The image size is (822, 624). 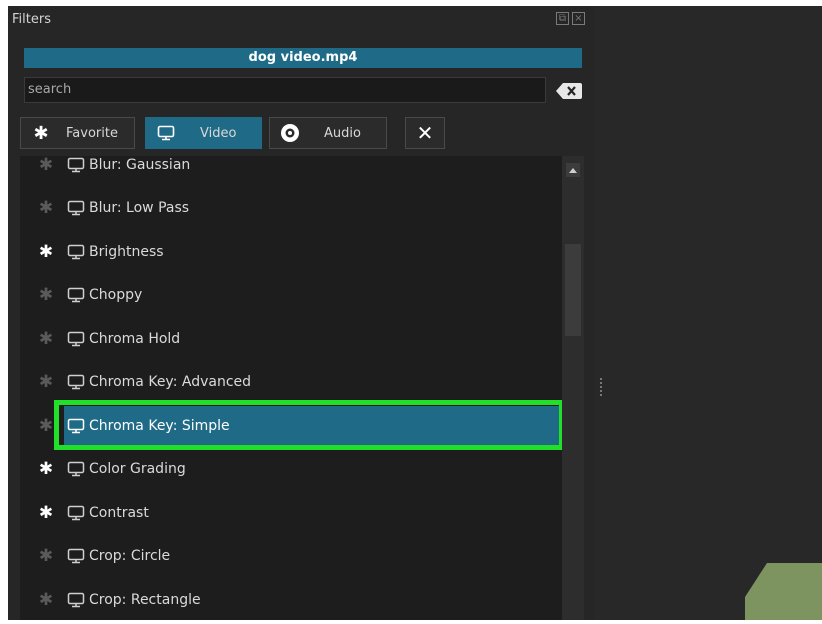 I want to click on close-icon: ✕, so click(x=425, y=133).